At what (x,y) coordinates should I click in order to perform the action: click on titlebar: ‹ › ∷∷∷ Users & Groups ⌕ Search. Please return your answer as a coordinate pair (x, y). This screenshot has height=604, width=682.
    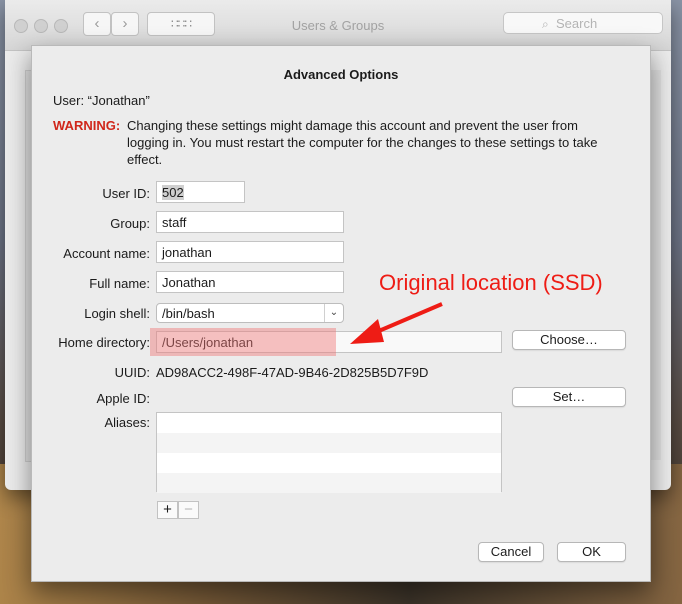
    Looking at the image, I should click on (338, 25).